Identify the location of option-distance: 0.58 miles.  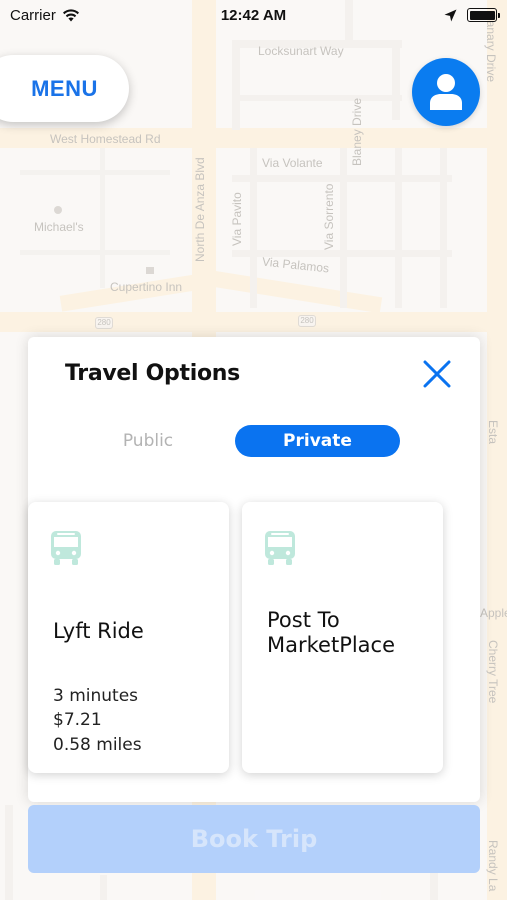
(97, 745).